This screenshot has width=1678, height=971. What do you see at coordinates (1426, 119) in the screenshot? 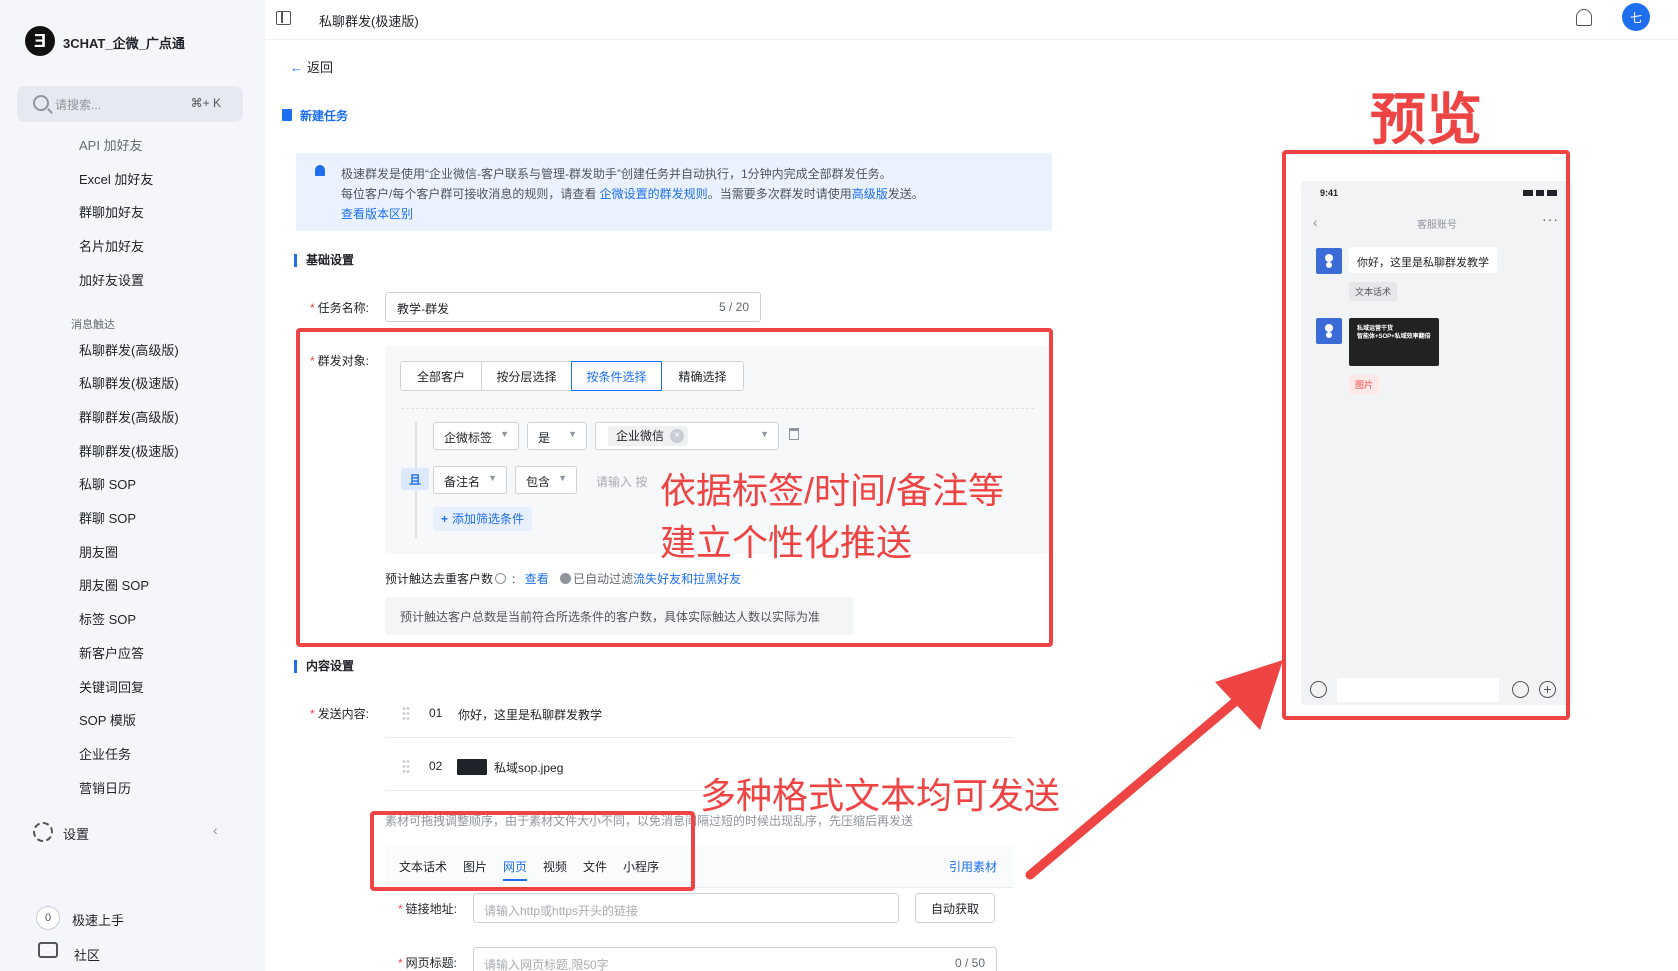
I see `annotation-preview: 预览` at bounding box center [1426, 119].